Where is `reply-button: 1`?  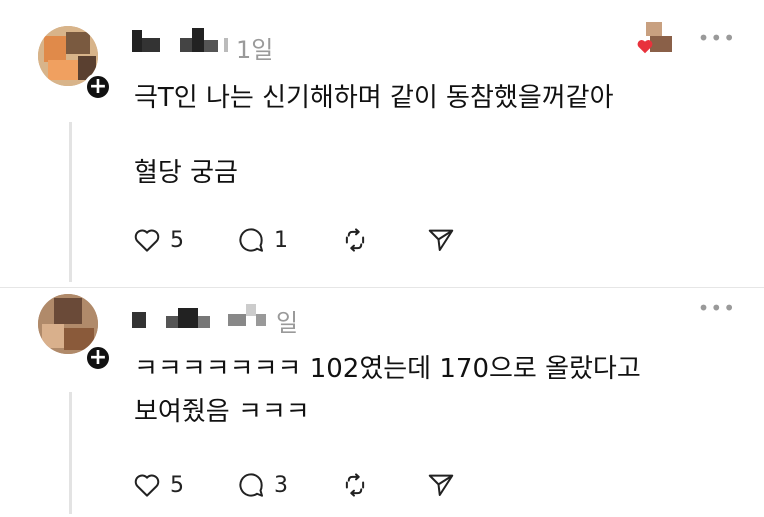
reply-button: 1 is located at coordinates (262, 240).